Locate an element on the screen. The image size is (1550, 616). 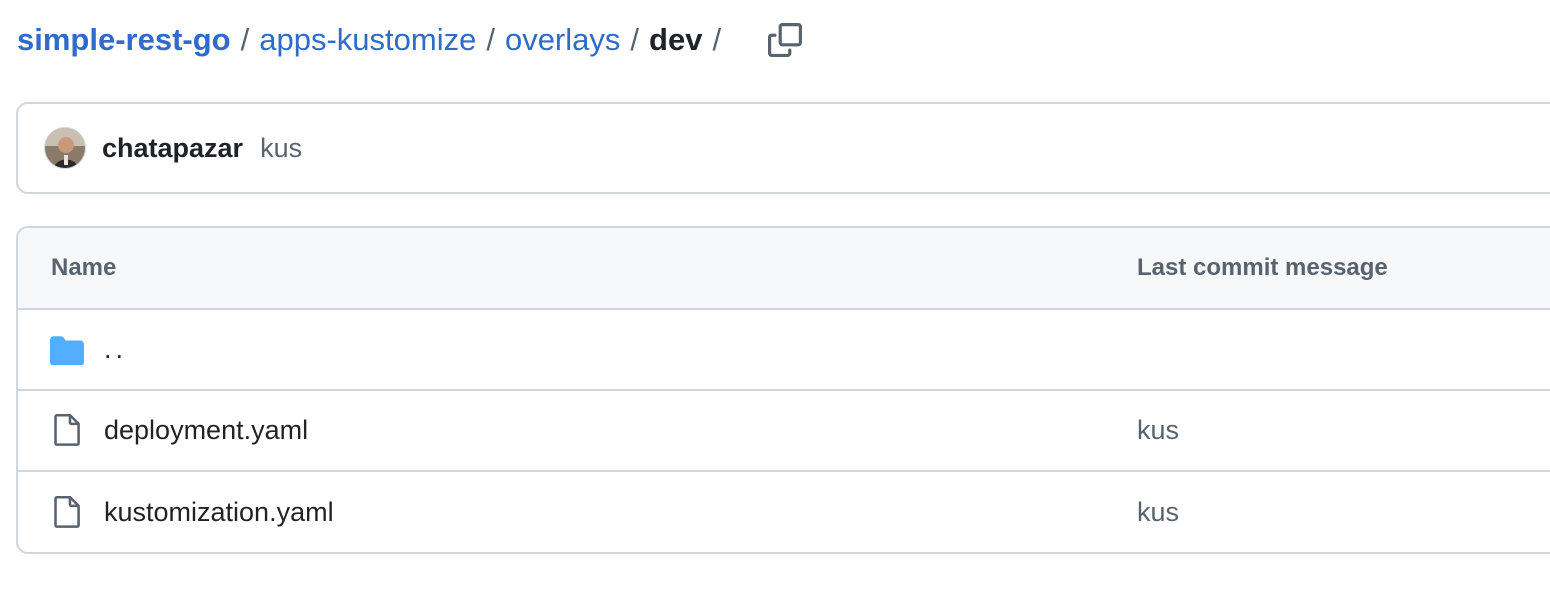
column-header-name: Name is located at coordinates (84, 267).